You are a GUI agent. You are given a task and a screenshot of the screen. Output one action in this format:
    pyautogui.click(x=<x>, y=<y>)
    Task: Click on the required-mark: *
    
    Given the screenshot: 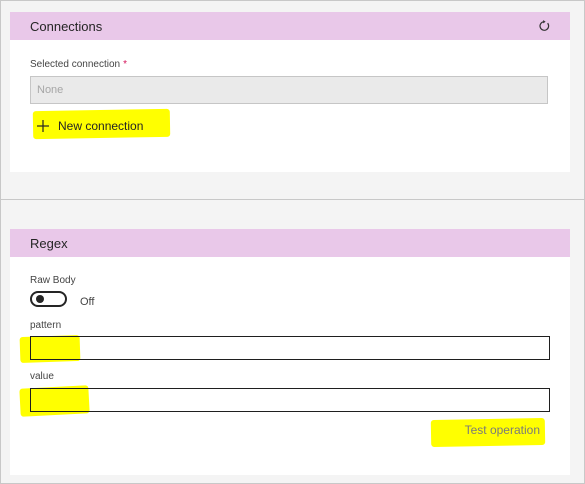 What is the action you would take?
    pyautogui.click(x=125, y=64)
    